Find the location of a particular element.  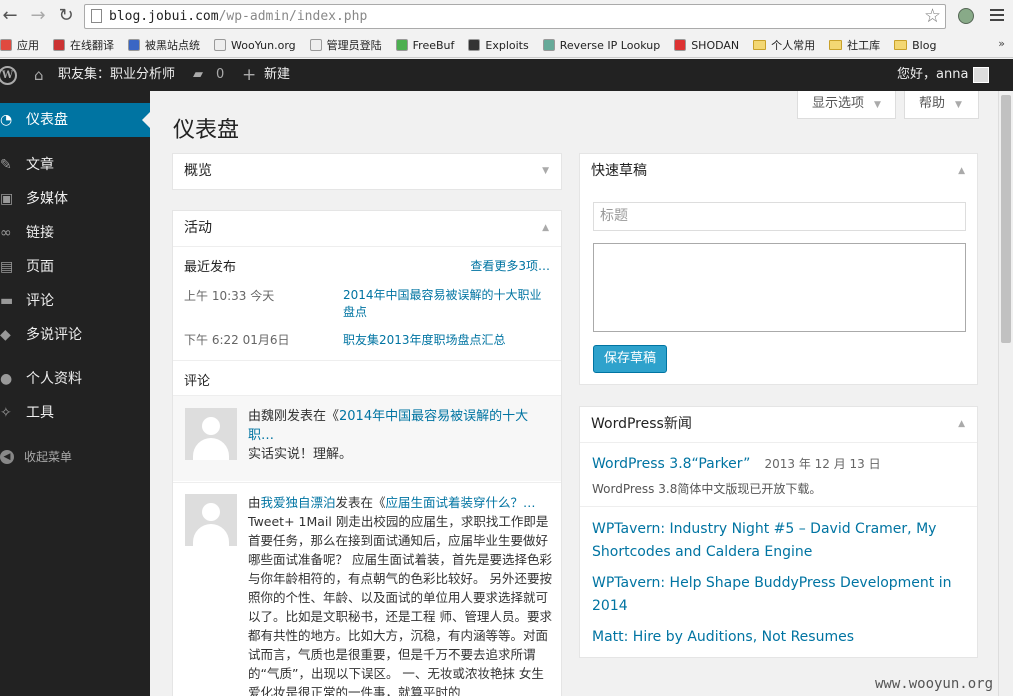

sidebar-item-user: ● 个人资料 is located at coordinates (75, 379).